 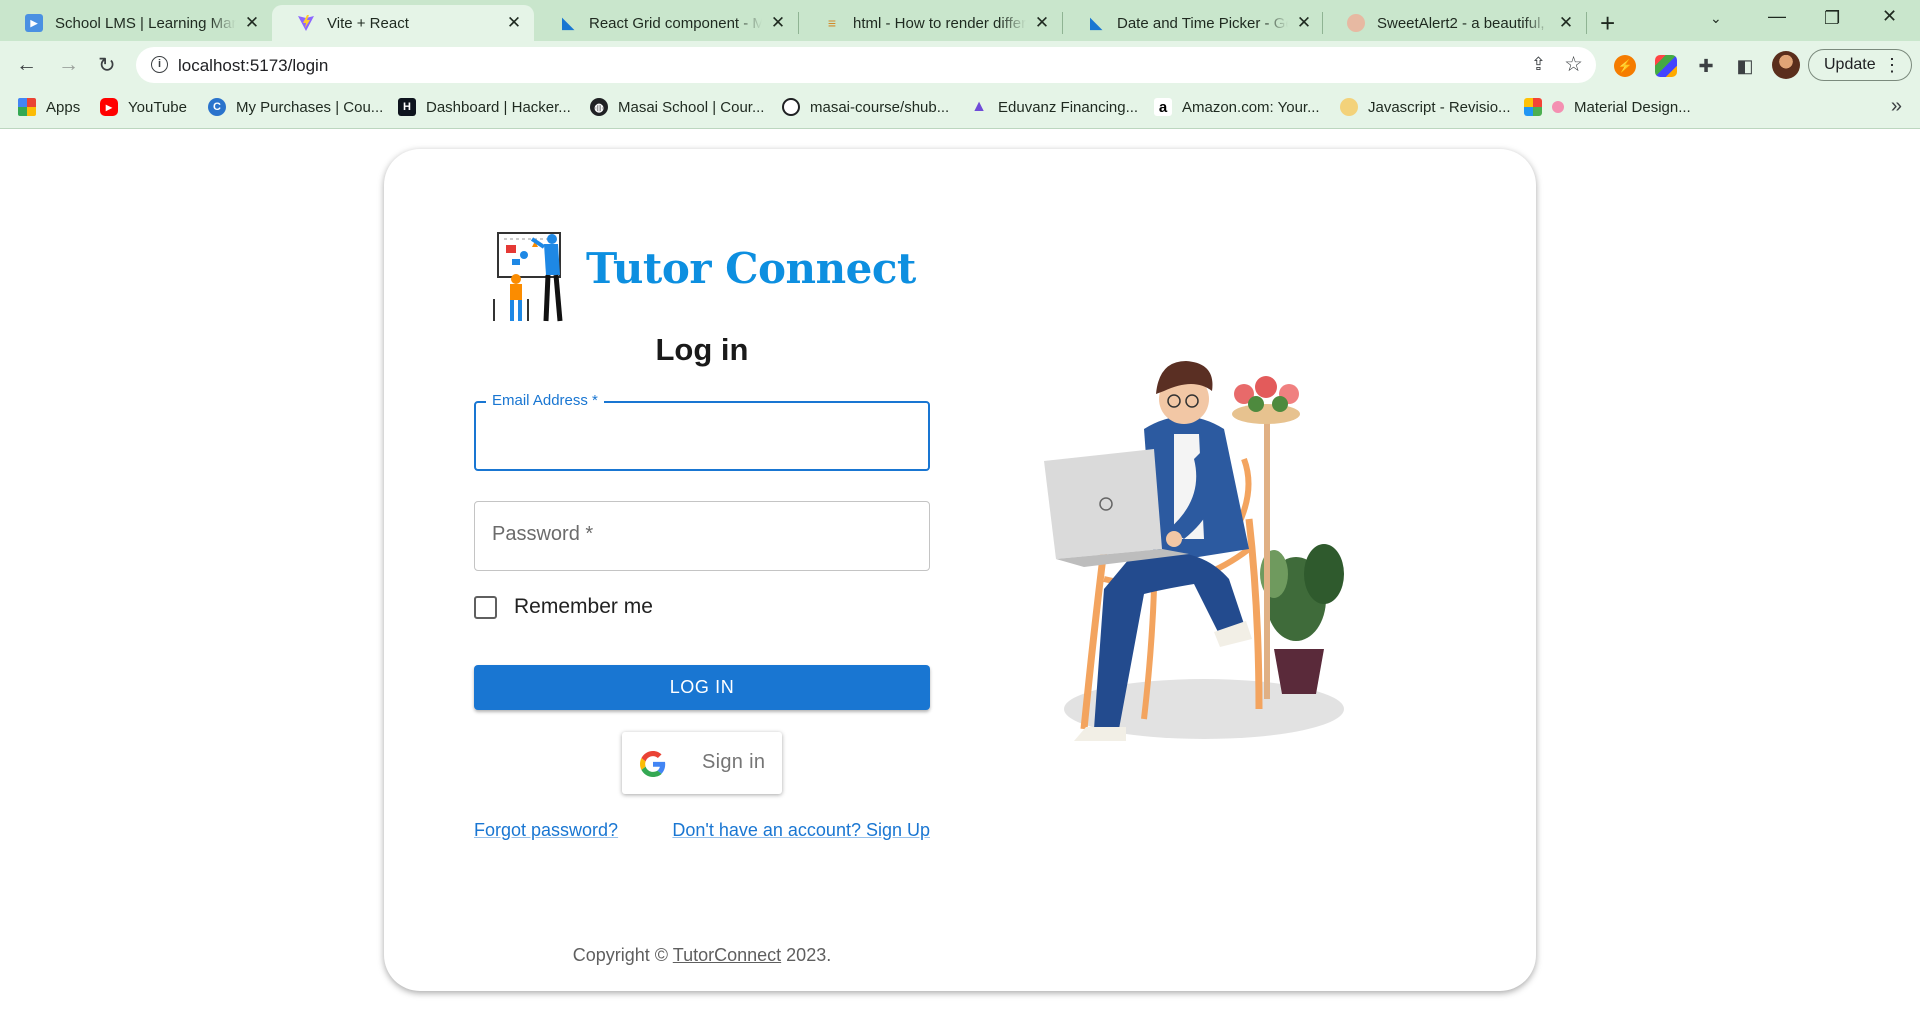 What do you see at coordinates (543, 534) in the screenshot?
I see `password-placeholder: Password *` at bounding box center [543, 534].